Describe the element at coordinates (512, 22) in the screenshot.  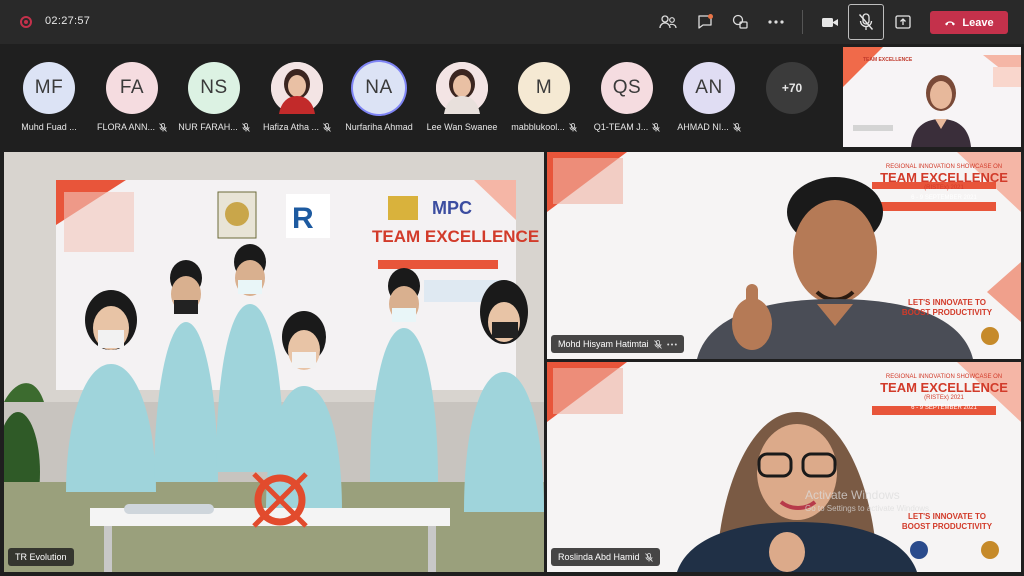
I see `meeting-toolbar: 02:27:57 Leave` at that location.